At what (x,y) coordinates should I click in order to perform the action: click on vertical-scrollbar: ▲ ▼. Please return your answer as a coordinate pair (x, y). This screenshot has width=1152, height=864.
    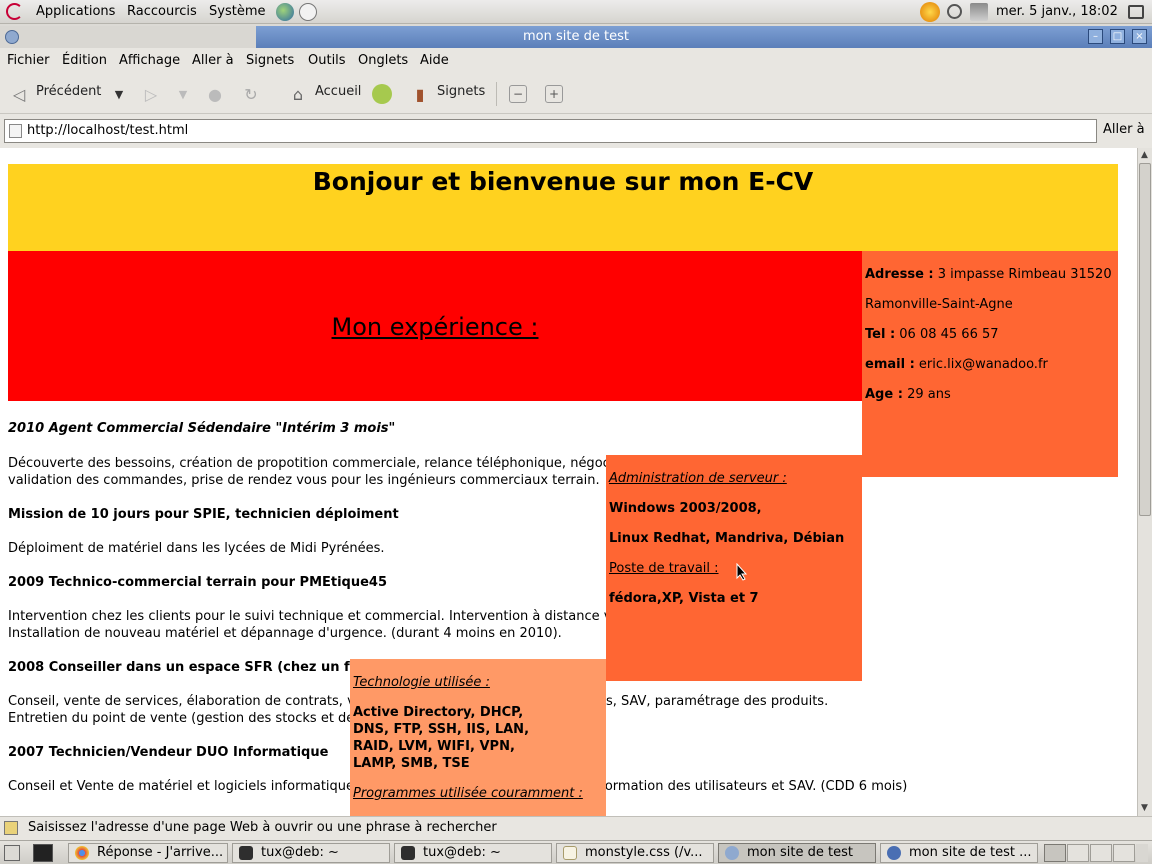
    Looking at the image, I should click on (1144, 482).